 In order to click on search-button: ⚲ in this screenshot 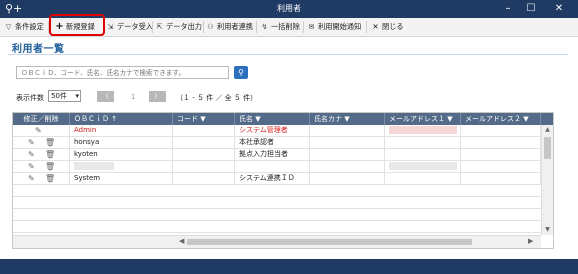, I will do `click(241, 72)`.